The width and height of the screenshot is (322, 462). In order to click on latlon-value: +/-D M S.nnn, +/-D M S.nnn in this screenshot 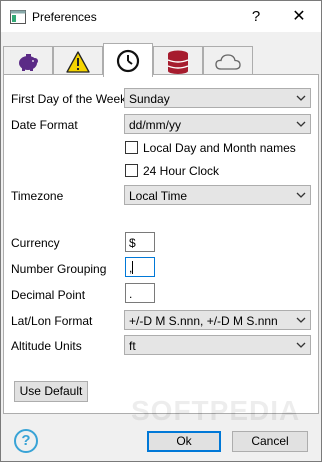, I will do `click(203, 321)`.